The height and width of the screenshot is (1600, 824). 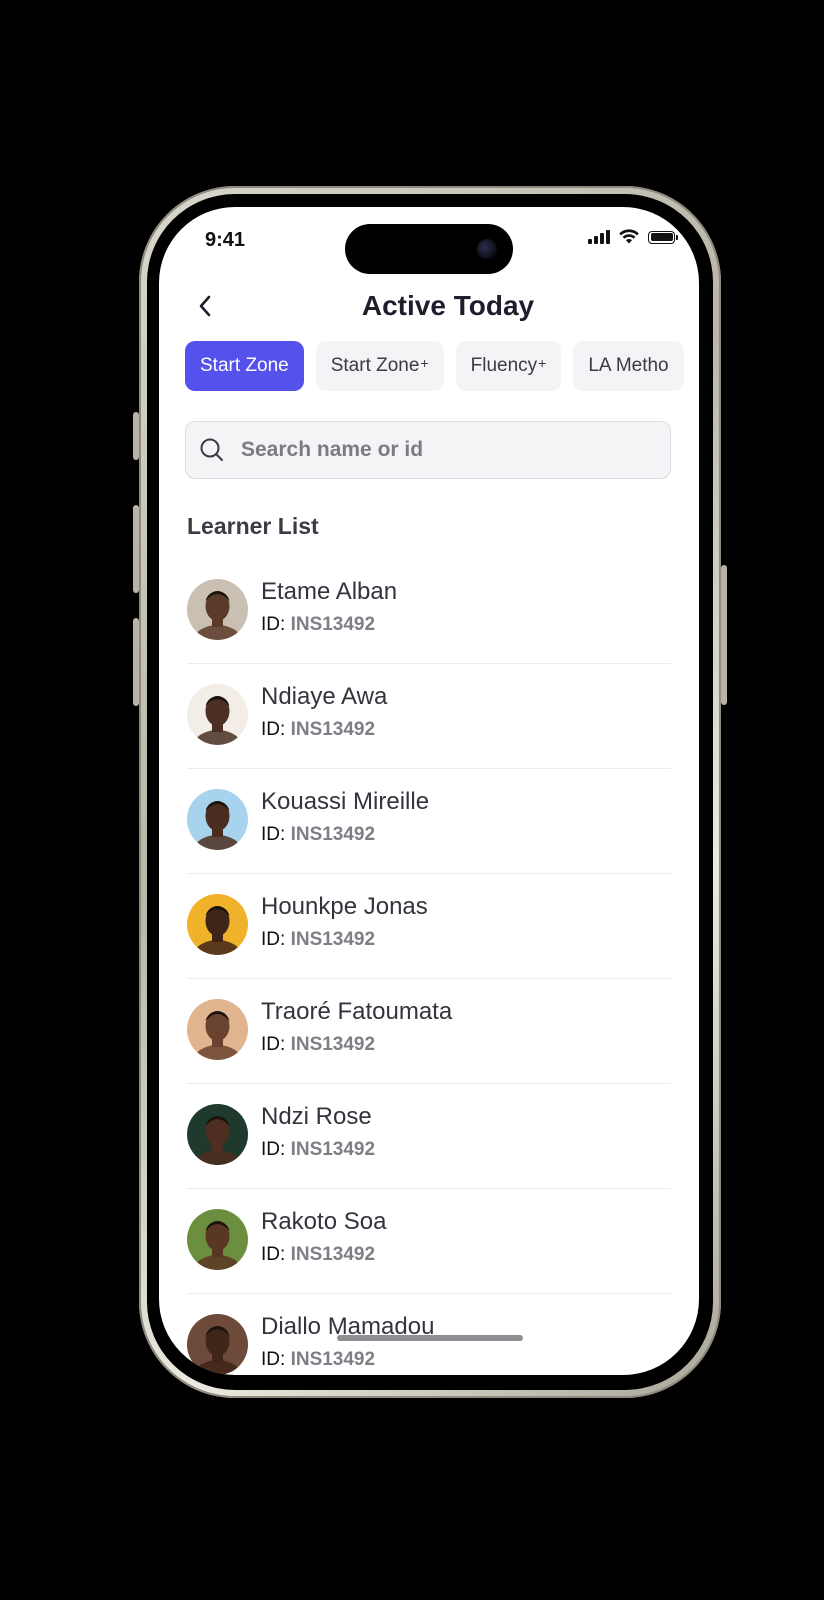 I want to click on section-title: Learner List, so click(x=253, y=526).